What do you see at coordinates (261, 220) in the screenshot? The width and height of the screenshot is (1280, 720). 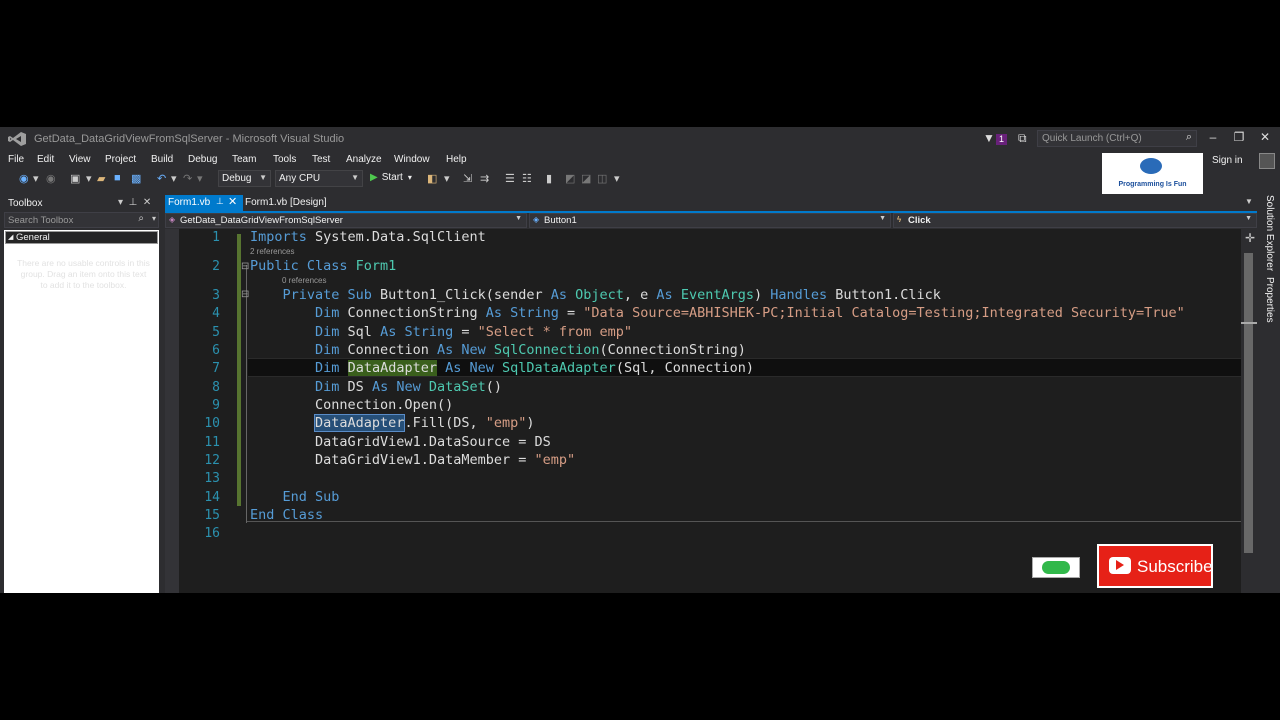 I see `project-dropdown-value: GetData_DataGridViewFromSqlServer` at bounding box center [261, 220].